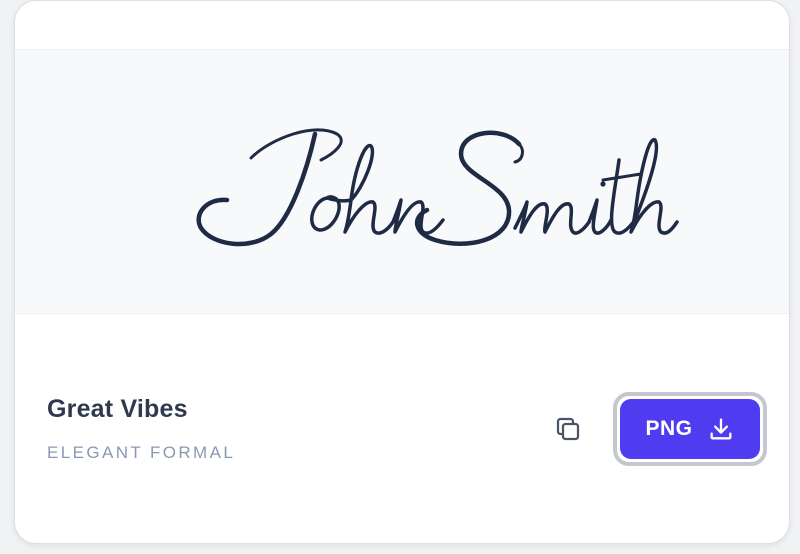 This screenshot has width=800, height=554. I want to click on download-png-button: PNG, so click(690, 429).